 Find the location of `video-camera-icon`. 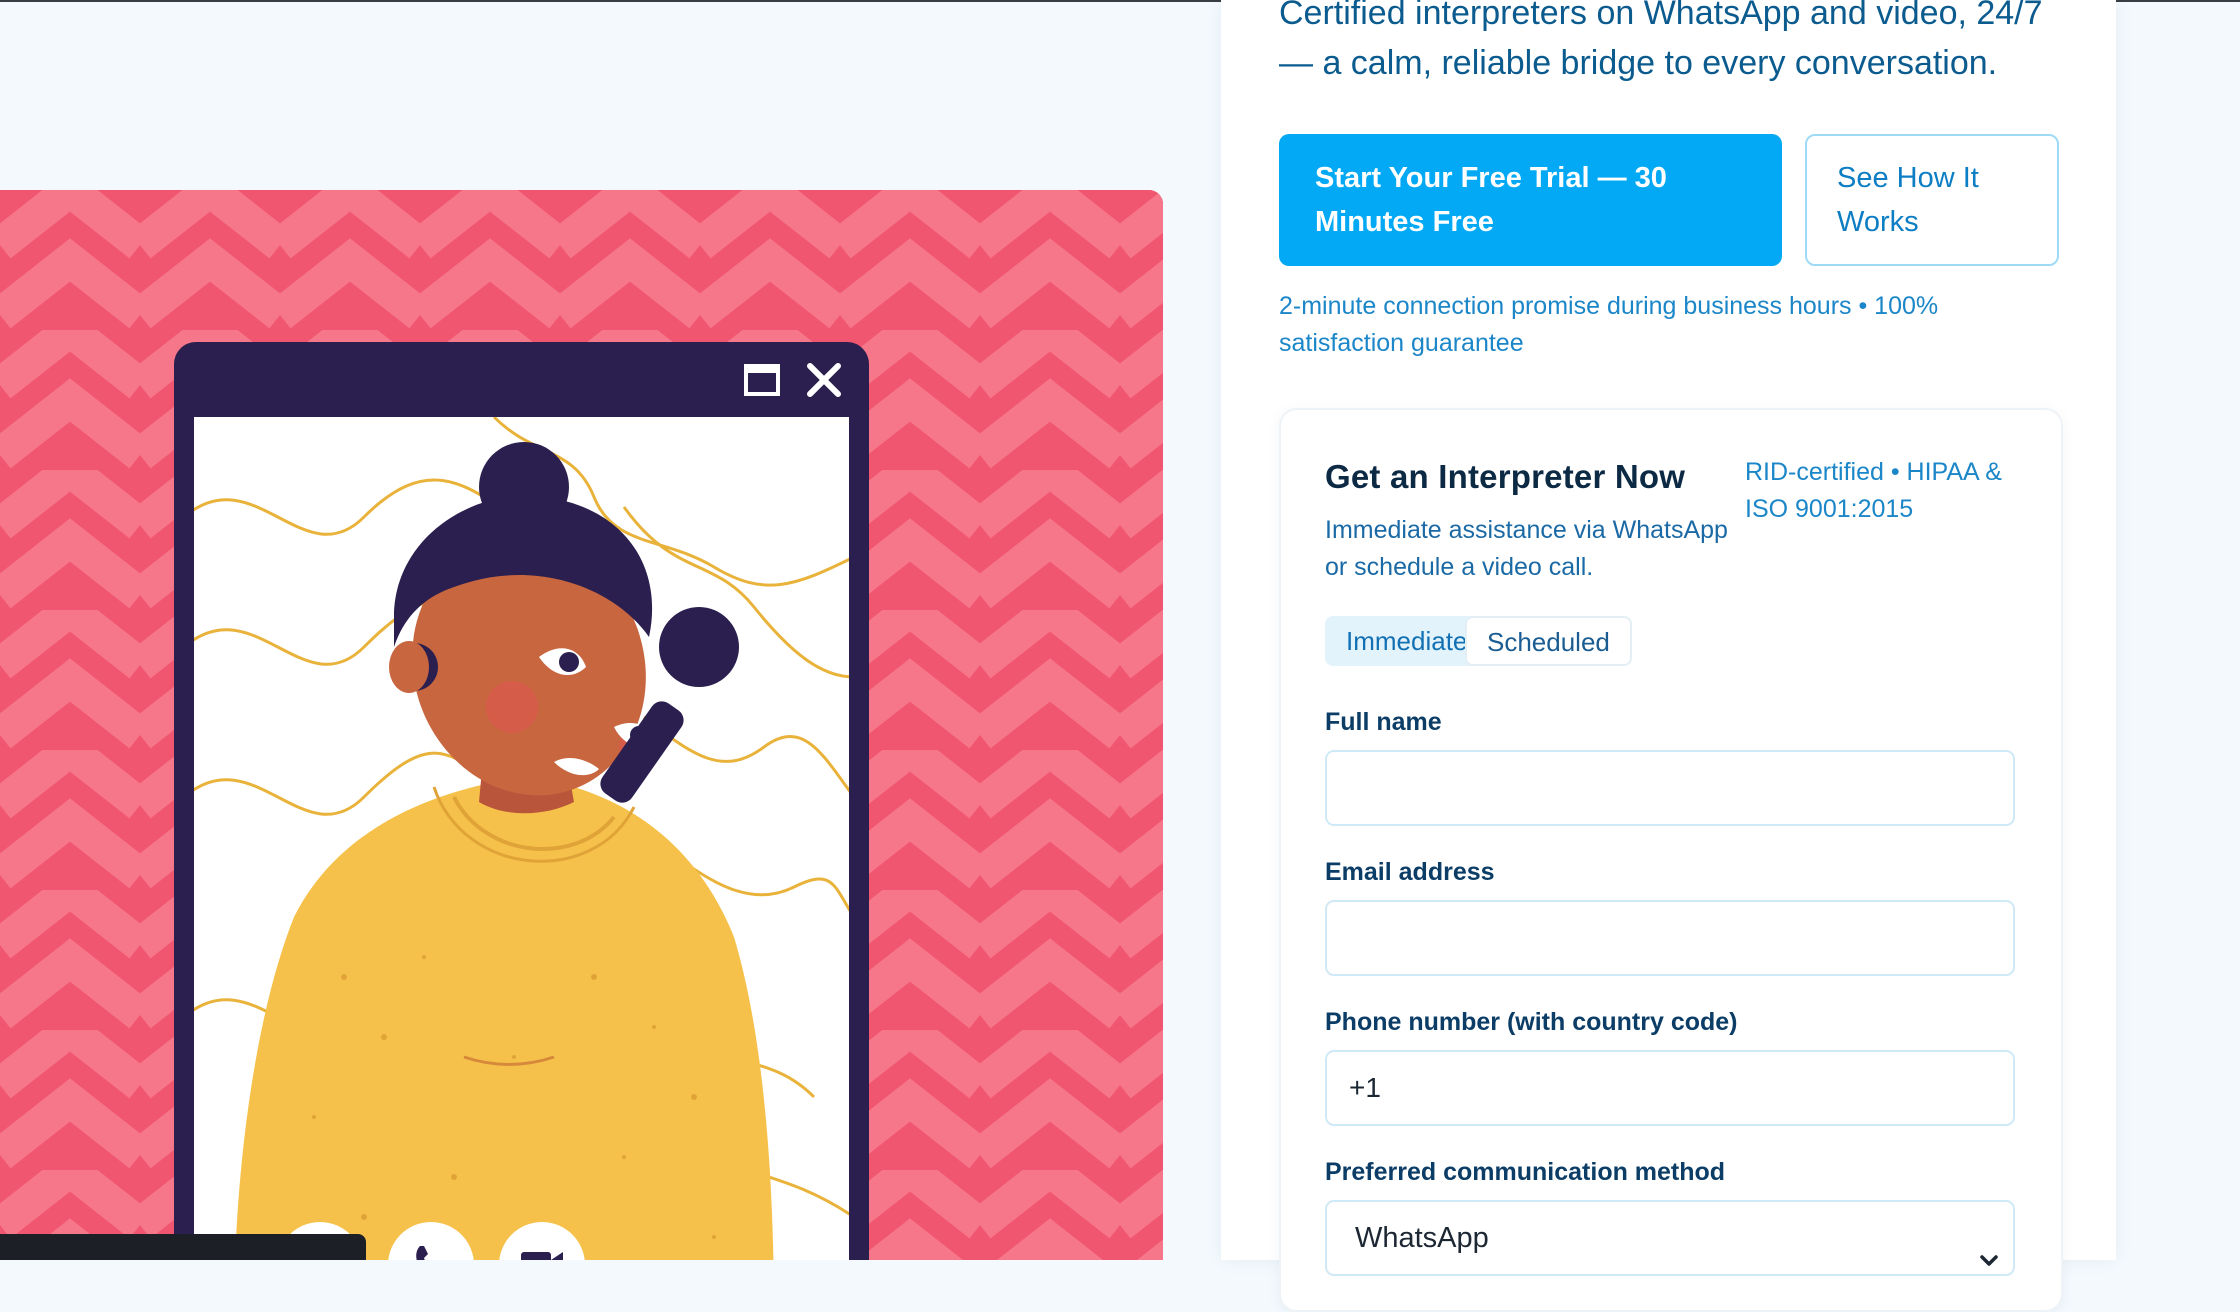

video-camera-icon is located at coordinates (542, 1250).